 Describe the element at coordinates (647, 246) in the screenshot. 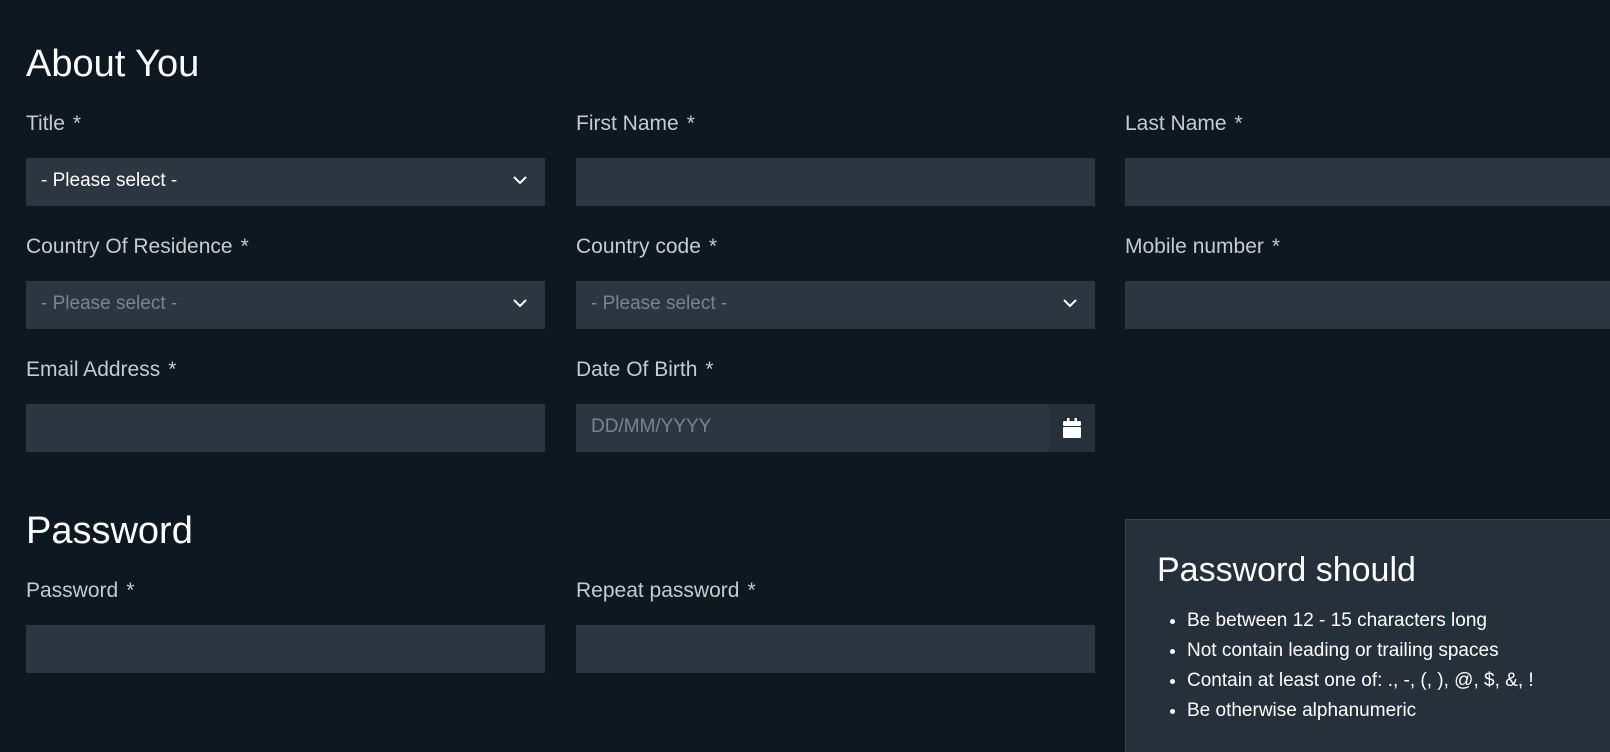

I see `country-code-label: Country code *` at that location.